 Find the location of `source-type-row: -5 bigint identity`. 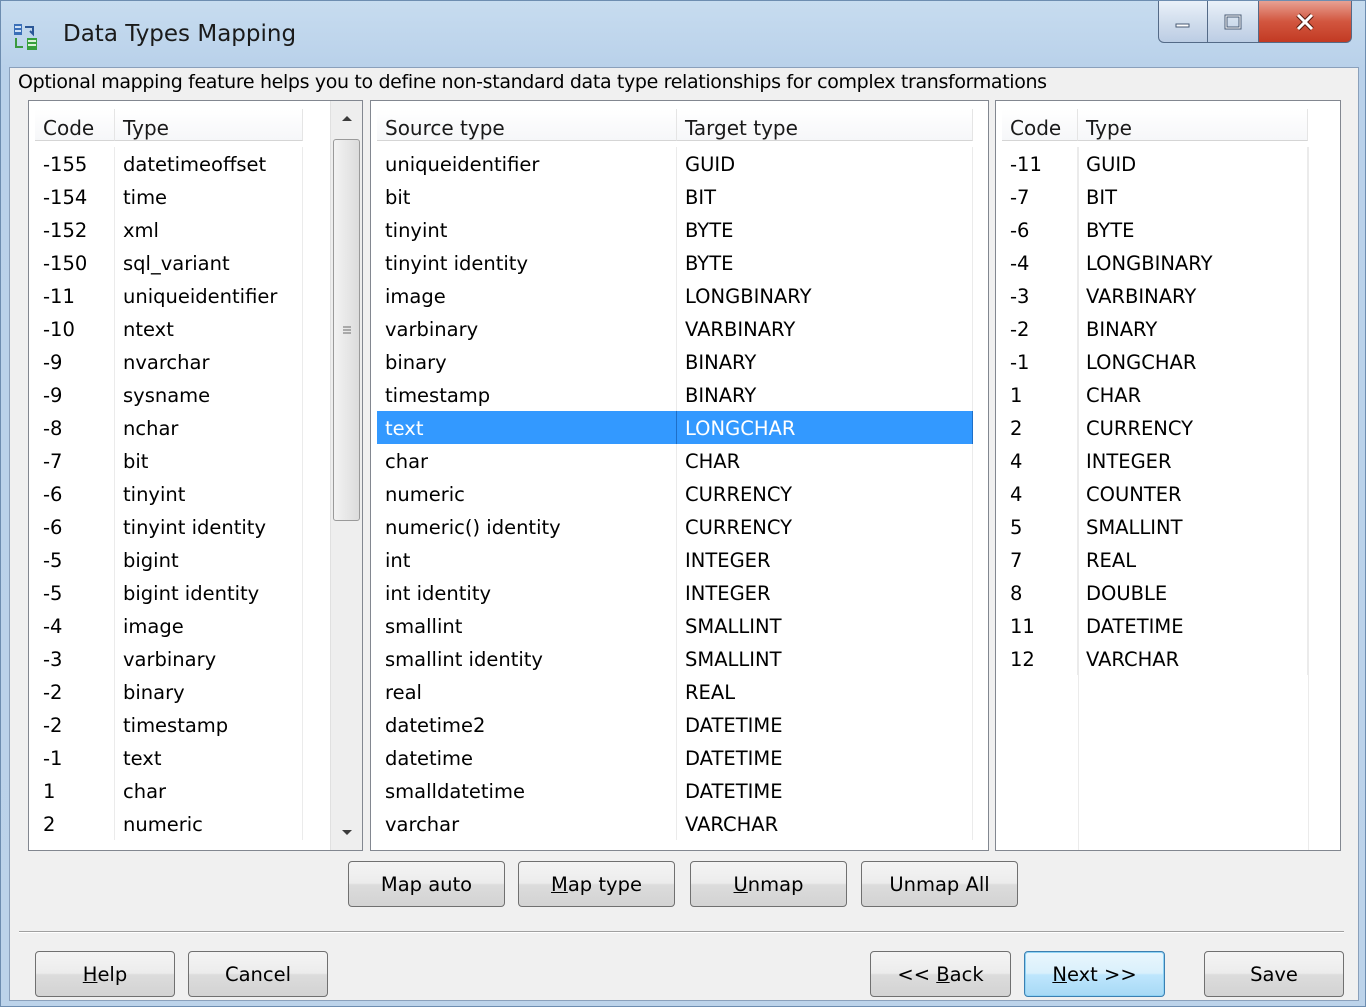

source-type-row: -5 bigint identity is located at coordinates (195, 592).